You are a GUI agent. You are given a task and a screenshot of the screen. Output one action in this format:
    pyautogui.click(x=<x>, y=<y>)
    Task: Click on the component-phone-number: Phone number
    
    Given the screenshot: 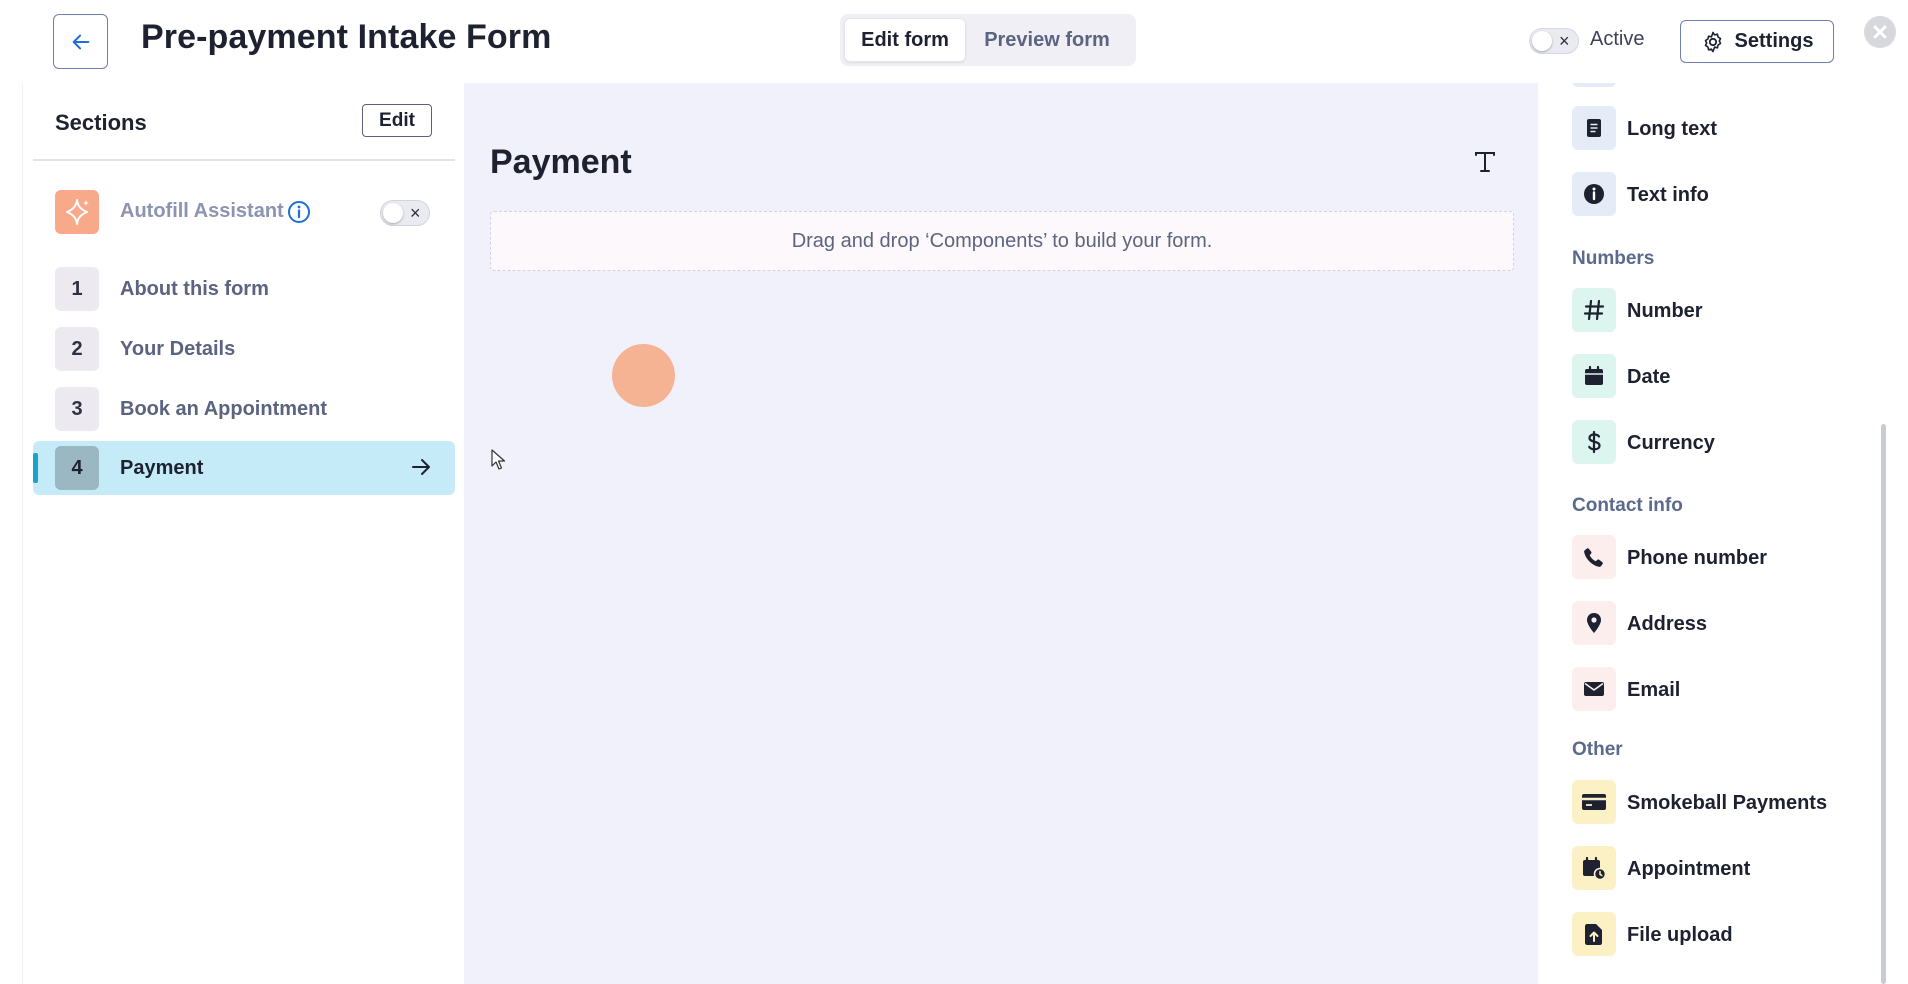 What is the action you would take?
    pyautogui.click(x=1717, y=558)
    